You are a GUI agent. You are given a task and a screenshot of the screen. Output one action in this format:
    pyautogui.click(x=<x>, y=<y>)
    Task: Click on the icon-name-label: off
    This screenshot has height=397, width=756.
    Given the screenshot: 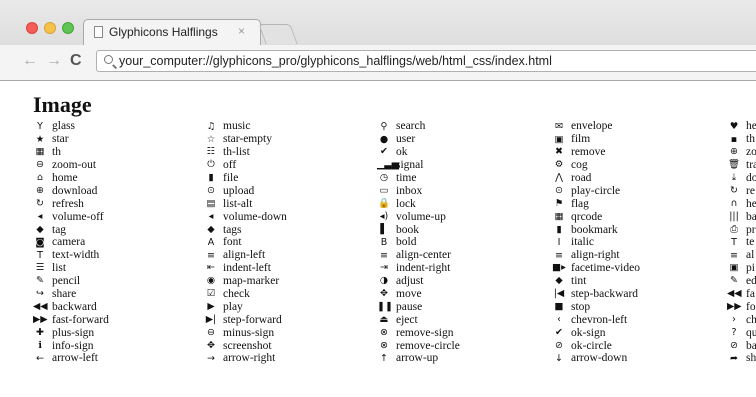 What is the action you would take?
    pyautogui.click(x=230, y=165)
    